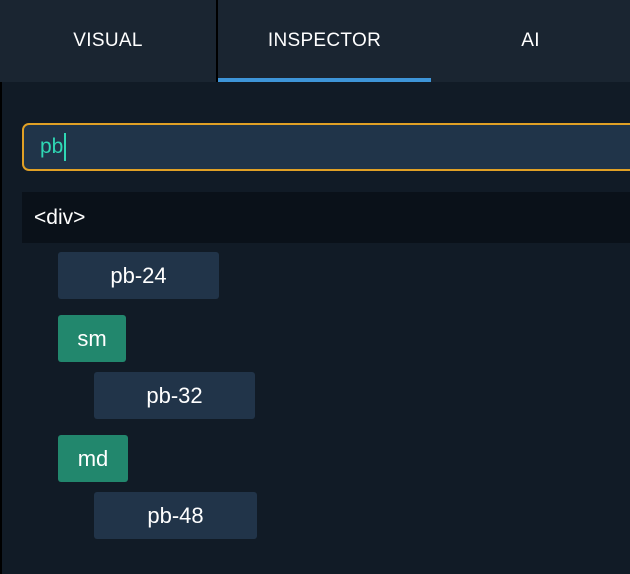 The height and width of the screenshot is (574, 630). I want to click on breakpoint-chip-md: md, so click(93, 458).